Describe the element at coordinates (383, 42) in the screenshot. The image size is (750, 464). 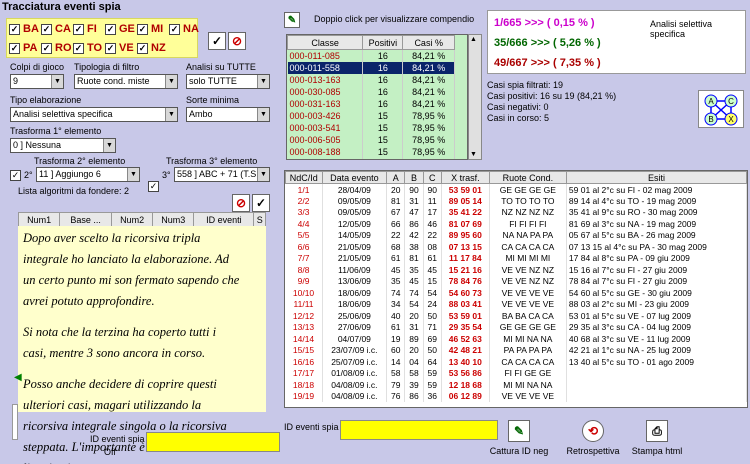
I see `class-column-header: Positivi` at that location.